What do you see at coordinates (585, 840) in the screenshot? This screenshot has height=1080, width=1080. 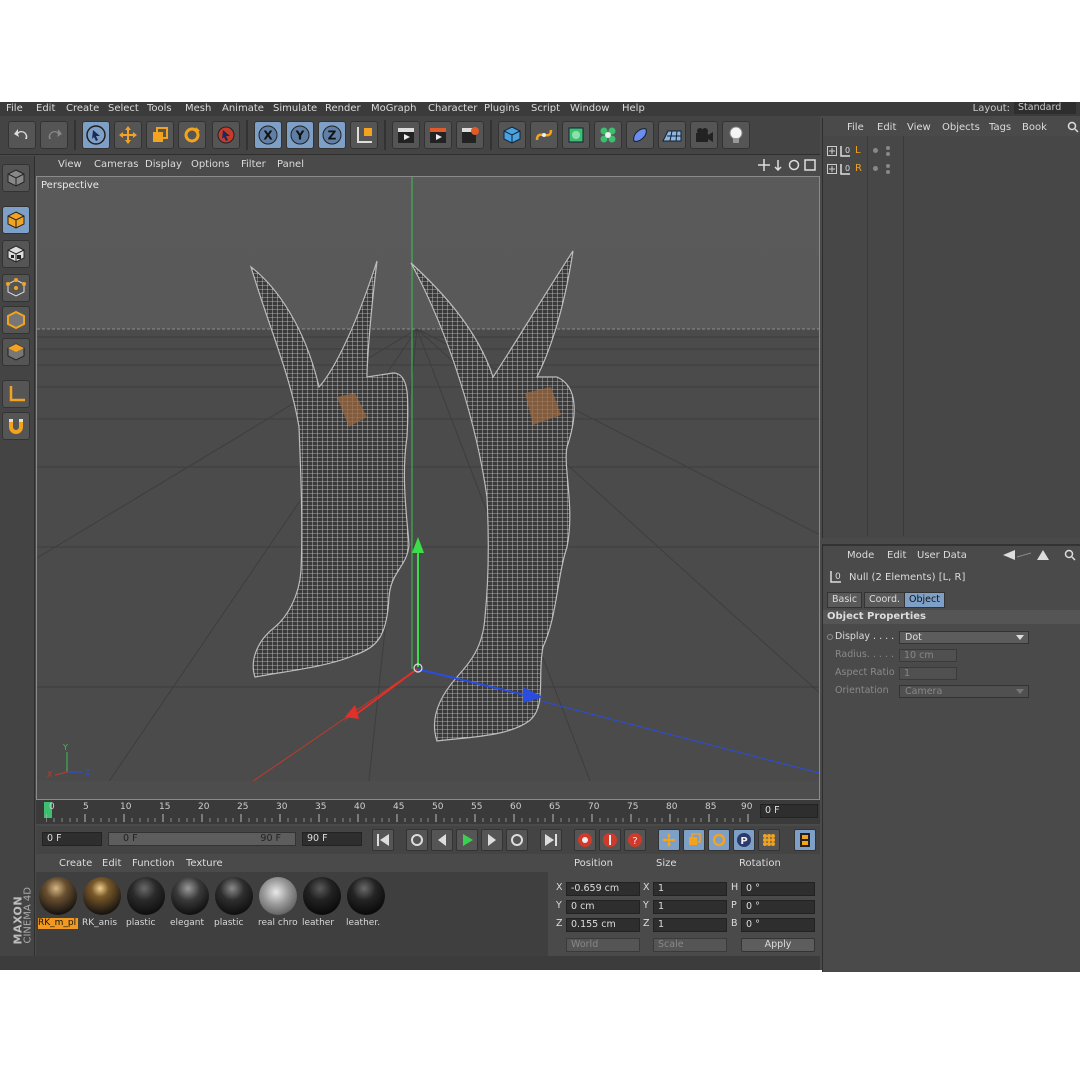 I see `record-keys-button` at bounding box center [585, 840].